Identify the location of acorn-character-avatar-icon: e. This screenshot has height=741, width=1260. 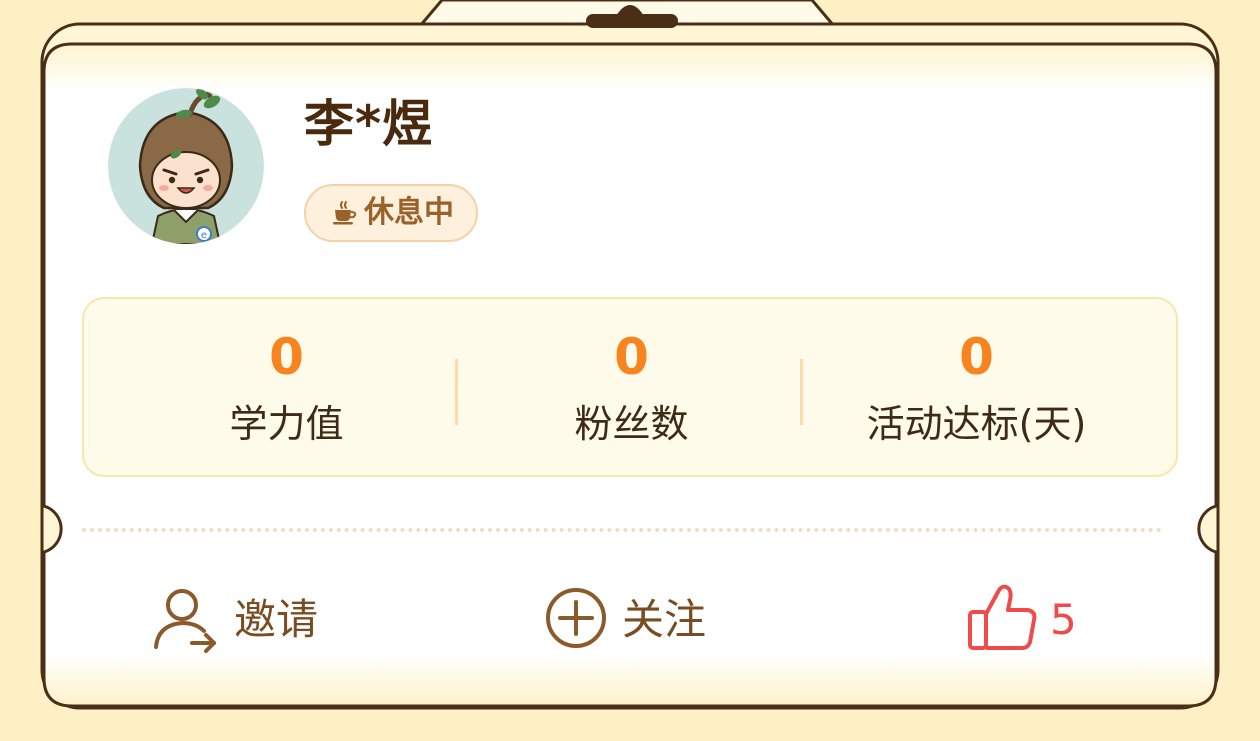
(186, 166).